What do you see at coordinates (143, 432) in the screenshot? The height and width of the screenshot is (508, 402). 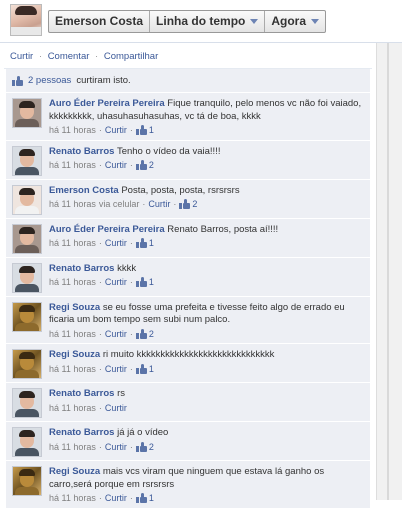 I see `comment-text: já já o vídeo` at bounding box center [143, 432].